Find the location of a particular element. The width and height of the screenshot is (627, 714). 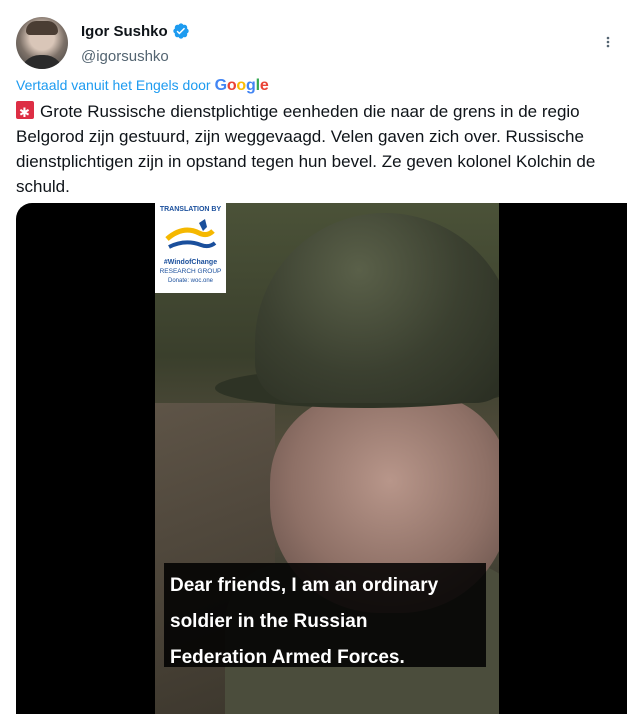

author-name: Igor Sushko is located at coordinates (124, 31).